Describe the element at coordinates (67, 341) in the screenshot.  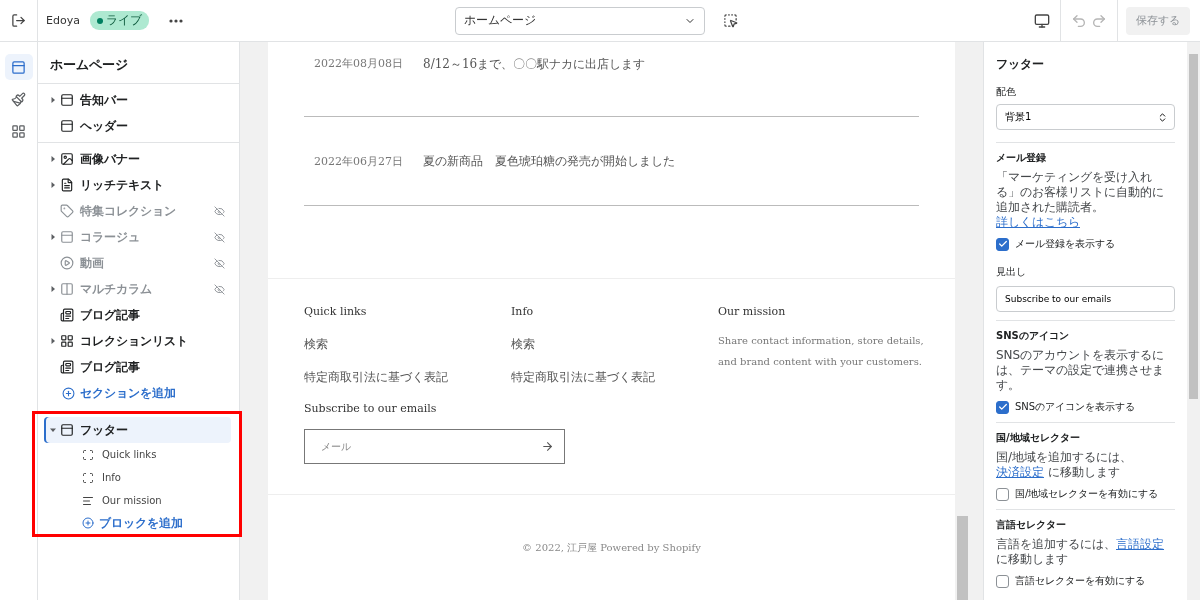
I see `grid-icon` at that location.